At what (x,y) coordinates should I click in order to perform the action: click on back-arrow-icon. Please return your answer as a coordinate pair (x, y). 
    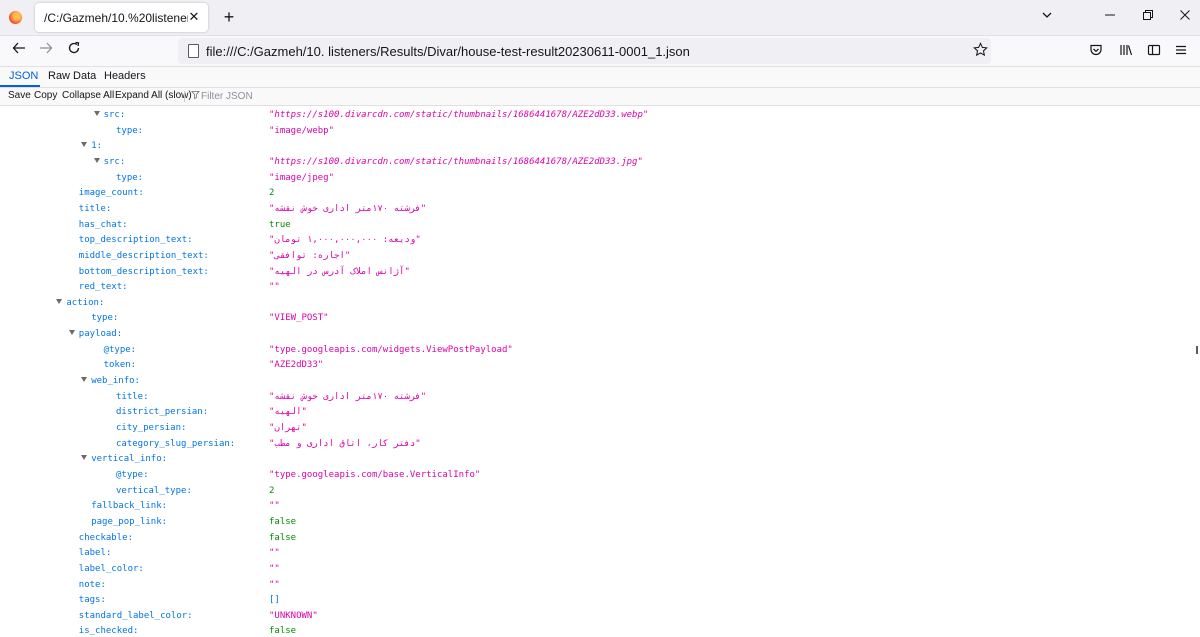
    Looking at the image, I should click on (19, 51).